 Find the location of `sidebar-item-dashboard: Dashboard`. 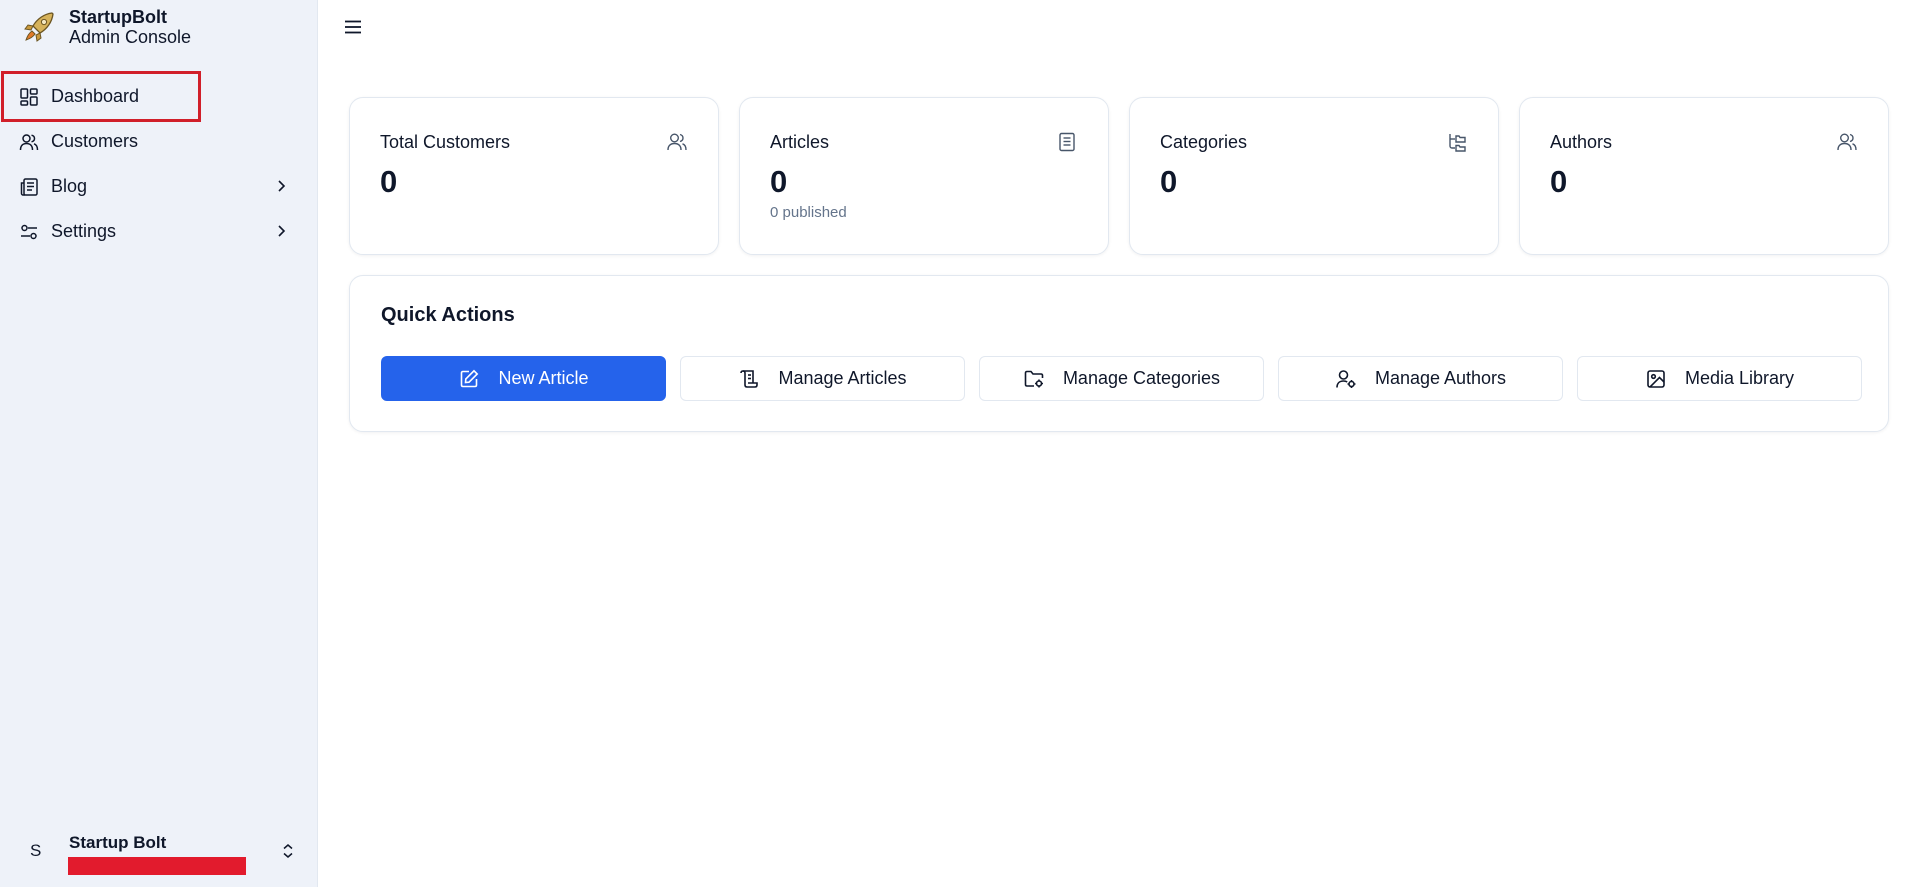

sidebar-item-dashboard: Dashboard is located at coordinates (101, 96).